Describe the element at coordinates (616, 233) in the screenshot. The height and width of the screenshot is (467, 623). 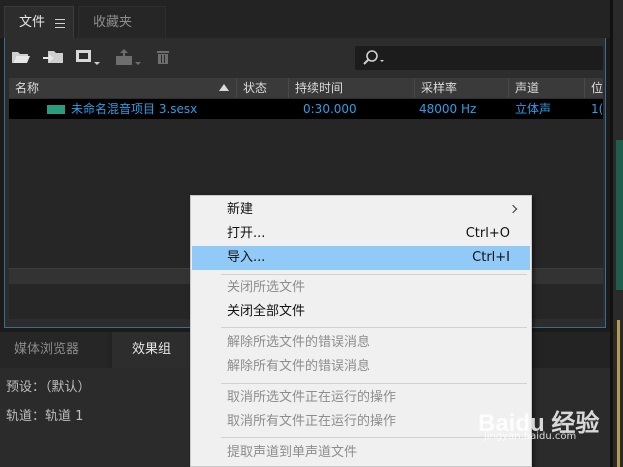
I see `right-edge-panel` at that location.